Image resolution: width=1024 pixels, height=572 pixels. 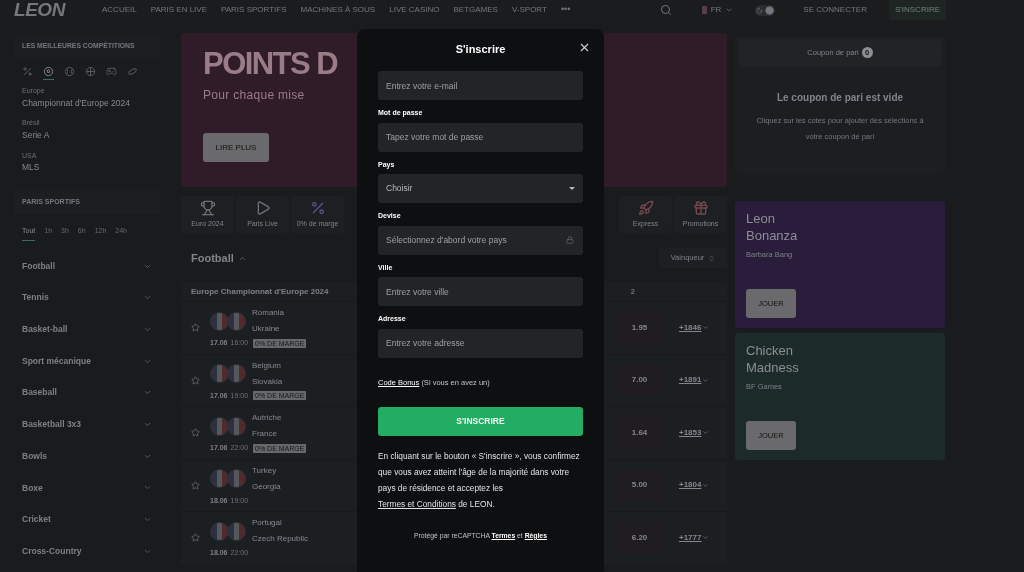 What do you see at coordinates (697, 432) in the screenshot?
I see `more-markets-link: +1853` at bounding box center [697, 432].